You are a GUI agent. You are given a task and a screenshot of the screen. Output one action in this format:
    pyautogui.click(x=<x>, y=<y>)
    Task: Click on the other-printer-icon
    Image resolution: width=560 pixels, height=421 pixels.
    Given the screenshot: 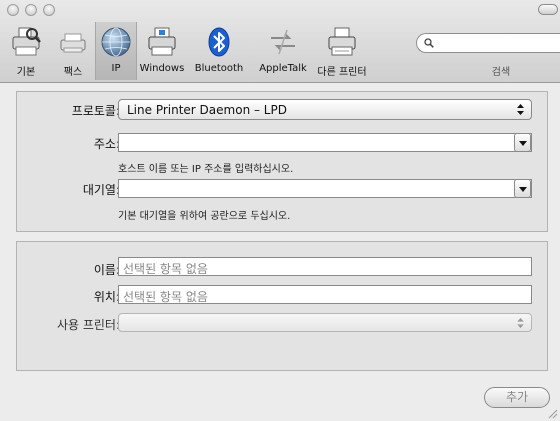 What is the action you would take?
    pyautogui.click(x=342, y=41)
    